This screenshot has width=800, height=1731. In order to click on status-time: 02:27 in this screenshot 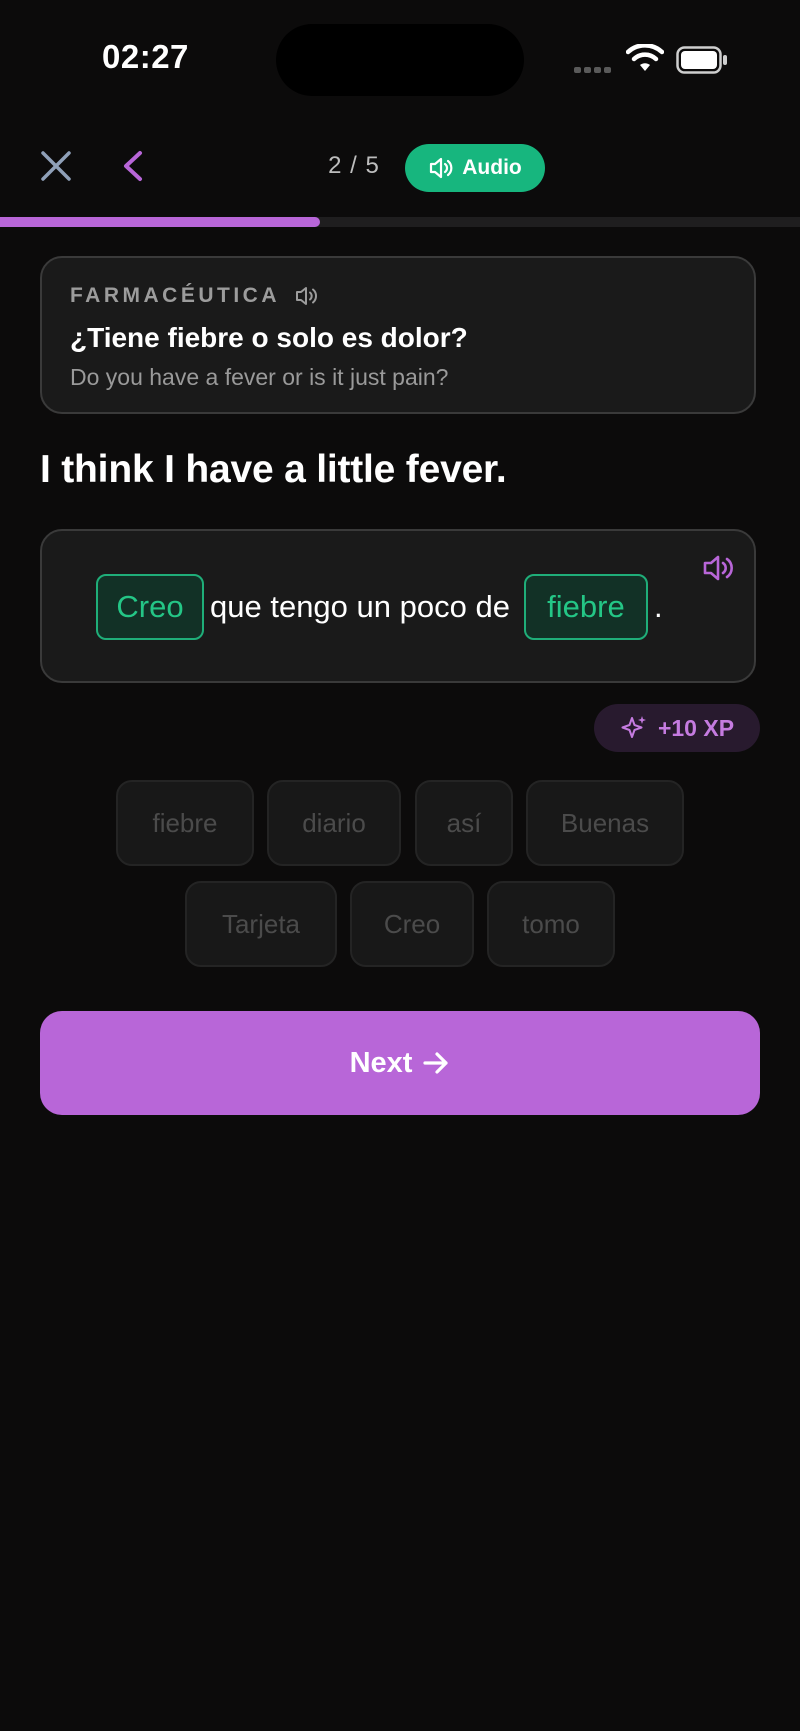, I will do `click(145, 56)`.